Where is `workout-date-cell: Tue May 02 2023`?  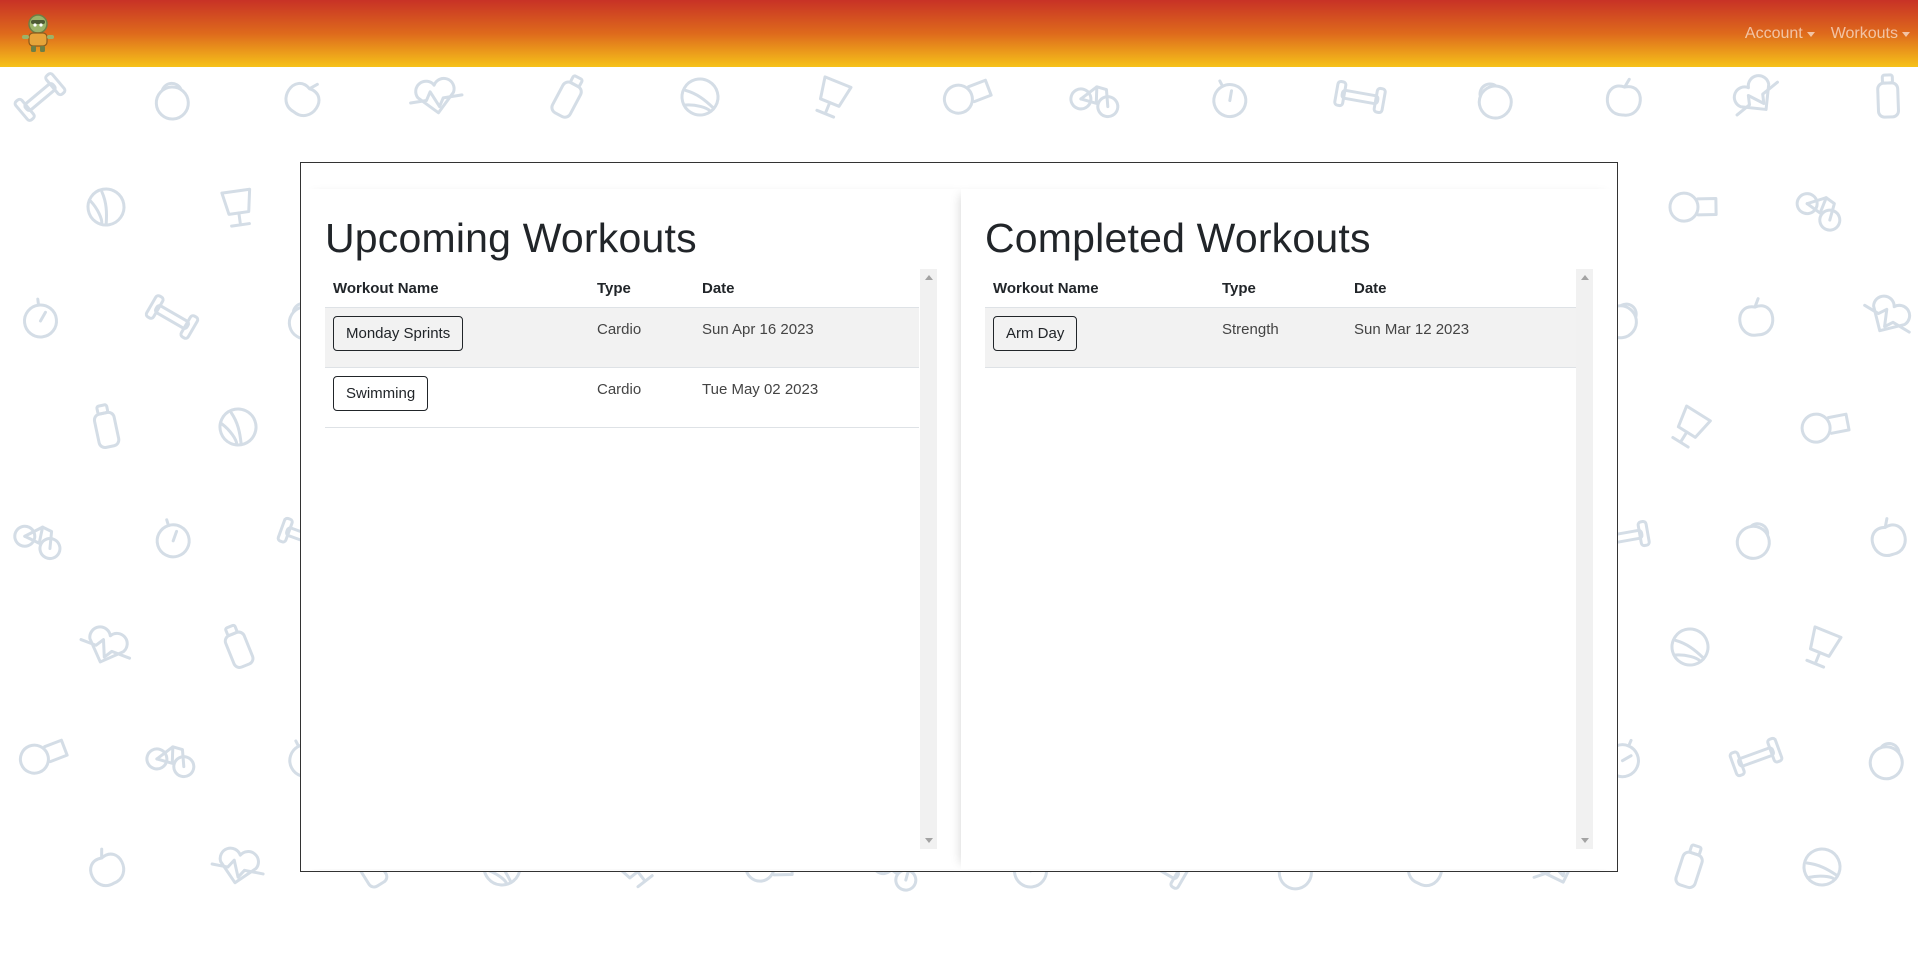
workout-date-cell: Tue May 02 2023 is located at coordinates (806, 397).